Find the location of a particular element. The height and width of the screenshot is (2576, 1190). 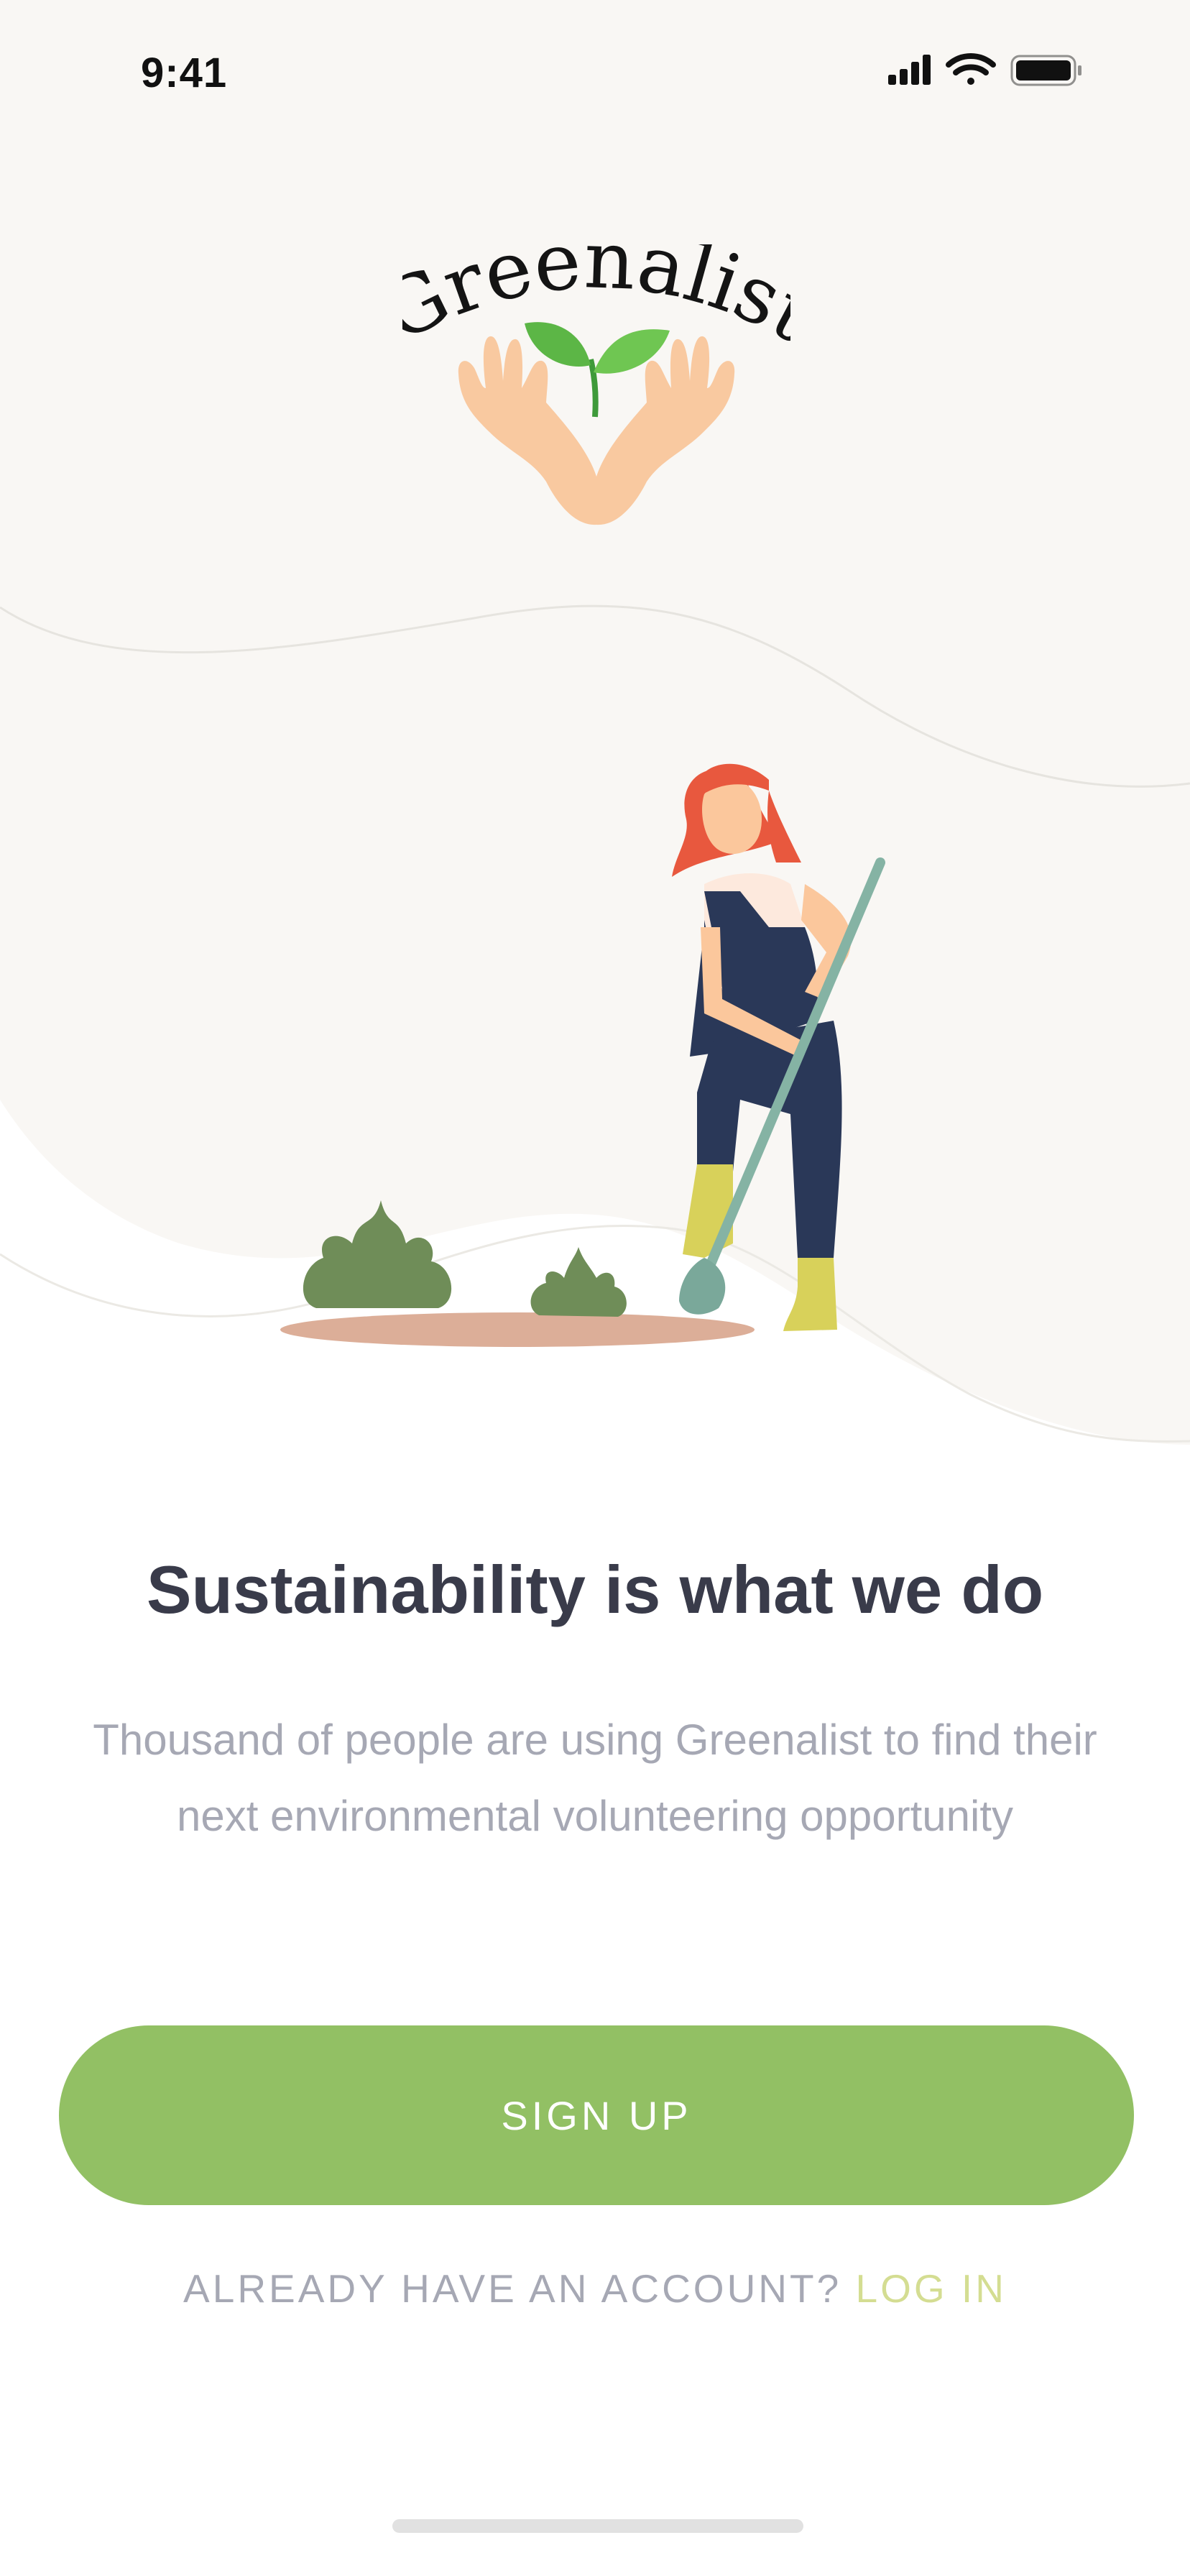

bush-small is located at coordinates (578, 1282).